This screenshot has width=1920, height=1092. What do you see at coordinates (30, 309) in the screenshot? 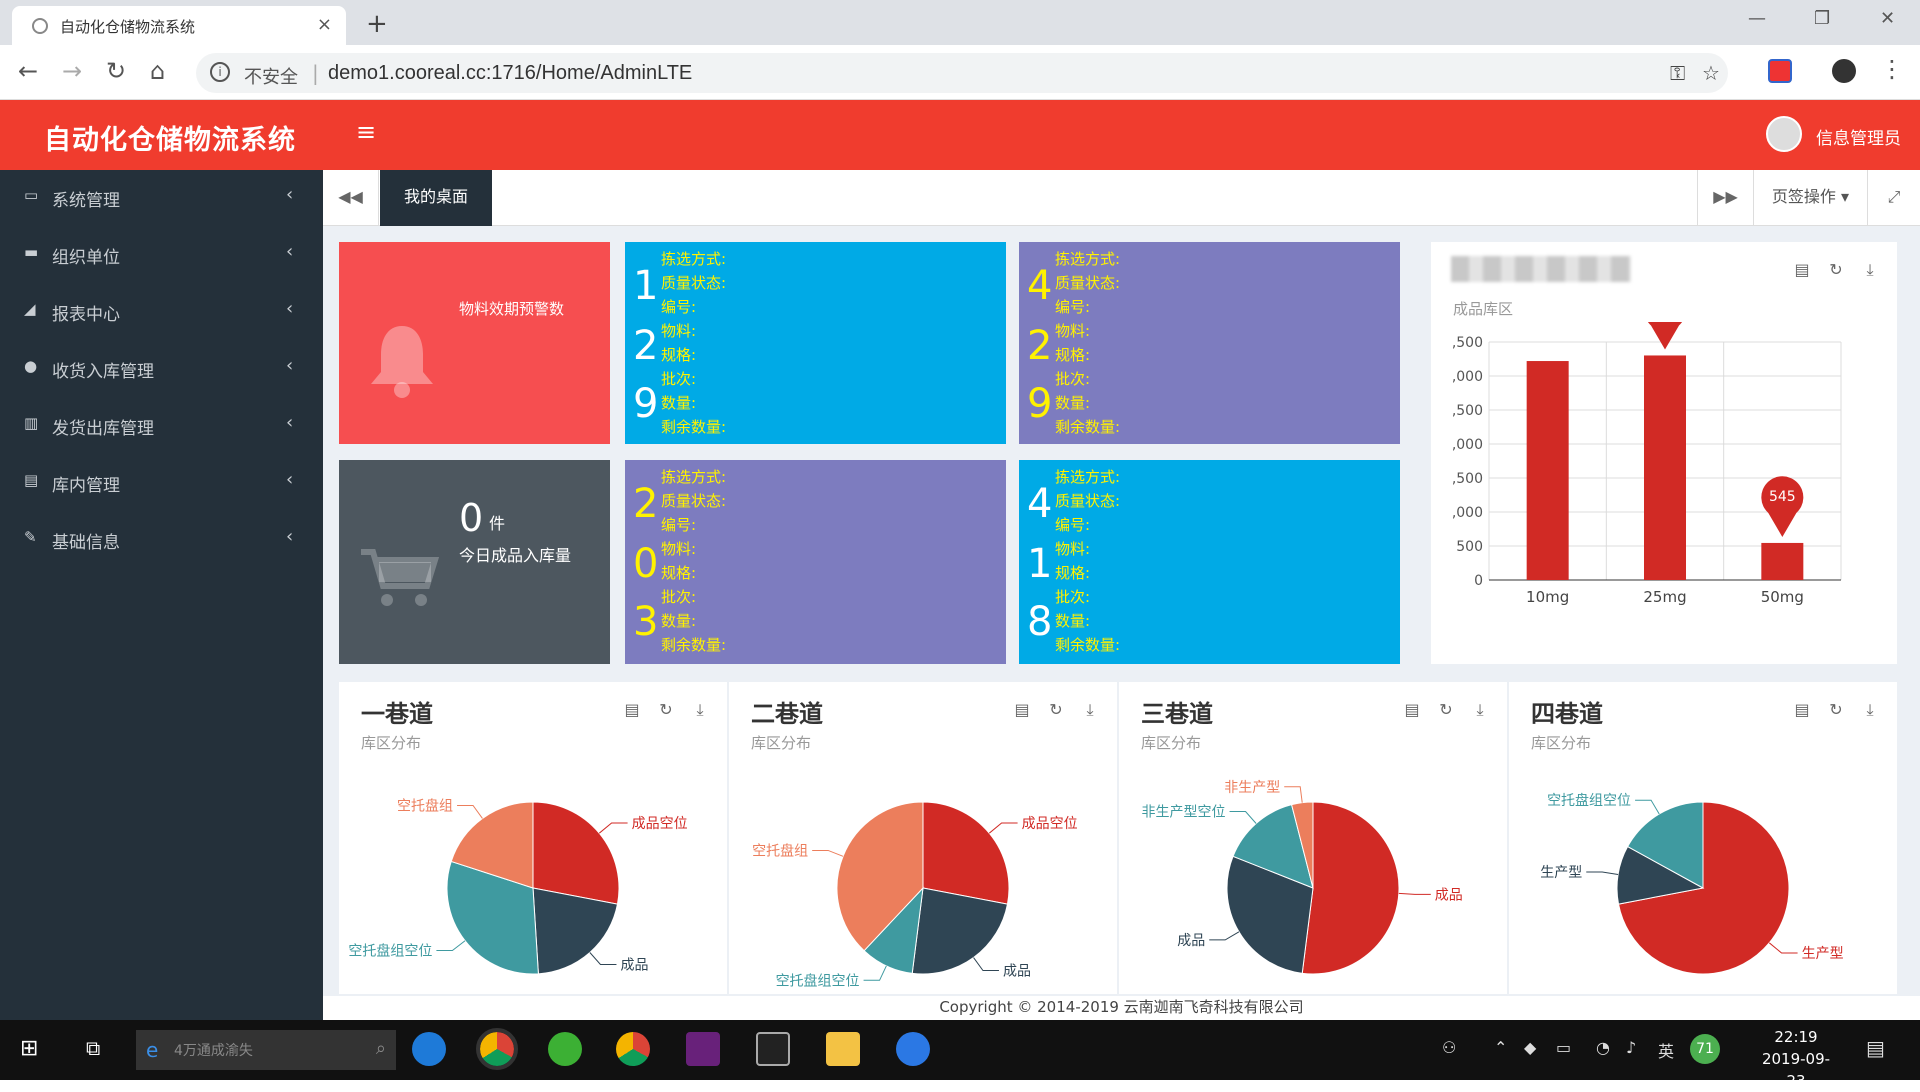
I see `area-chart-icon: ◢` at bounding box center [30, 309].